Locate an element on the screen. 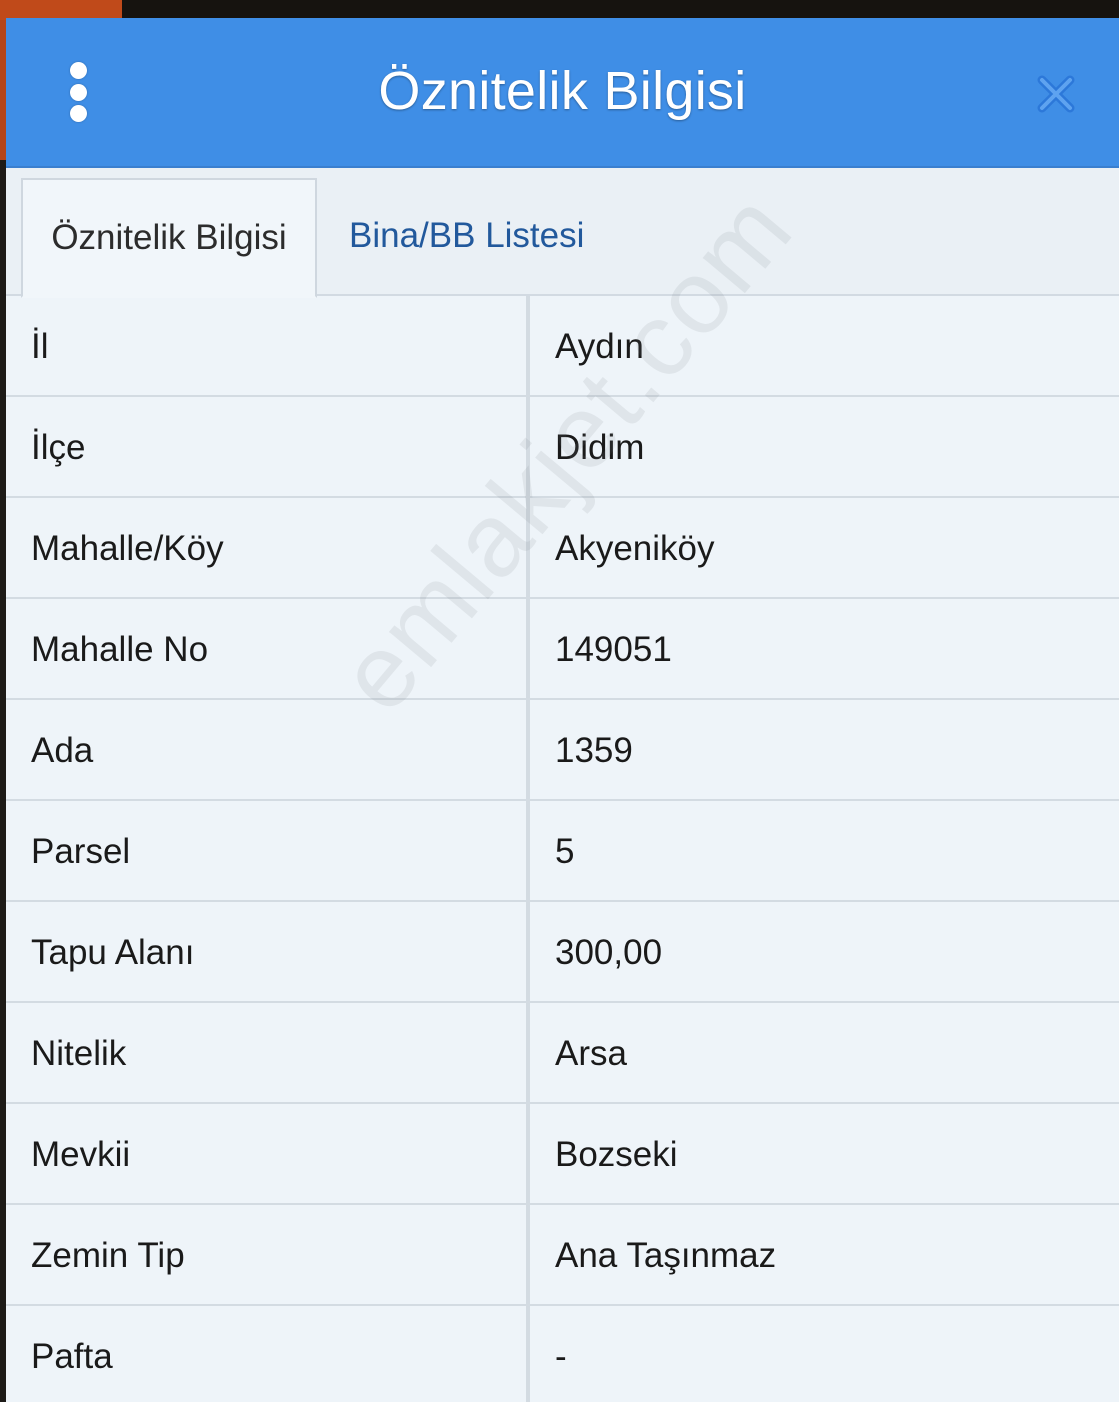 This screenshot has width=1119, height=1402. table-row: Mevkii Bozseki is located at coordinates (562, 1154).